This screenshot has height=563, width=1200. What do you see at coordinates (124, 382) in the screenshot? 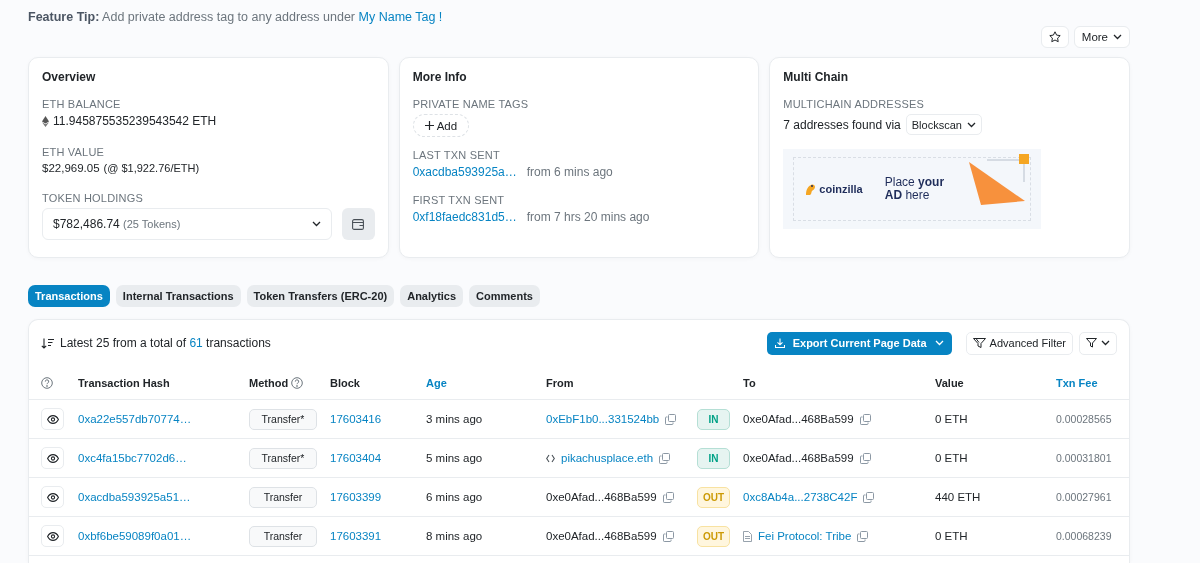
I see `column-header: Transaction Hash` at bounding box center [124, 382].